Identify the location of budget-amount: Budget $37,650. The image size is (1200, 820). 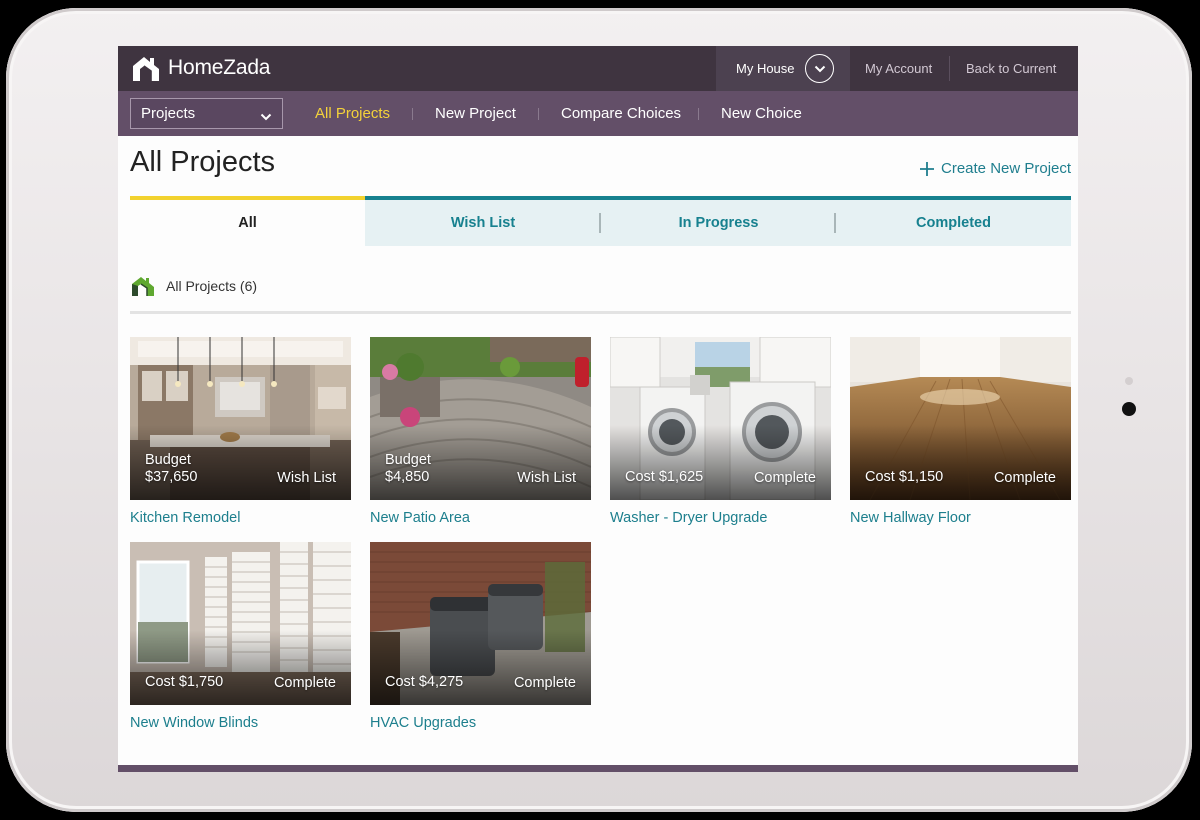
(171, 469).